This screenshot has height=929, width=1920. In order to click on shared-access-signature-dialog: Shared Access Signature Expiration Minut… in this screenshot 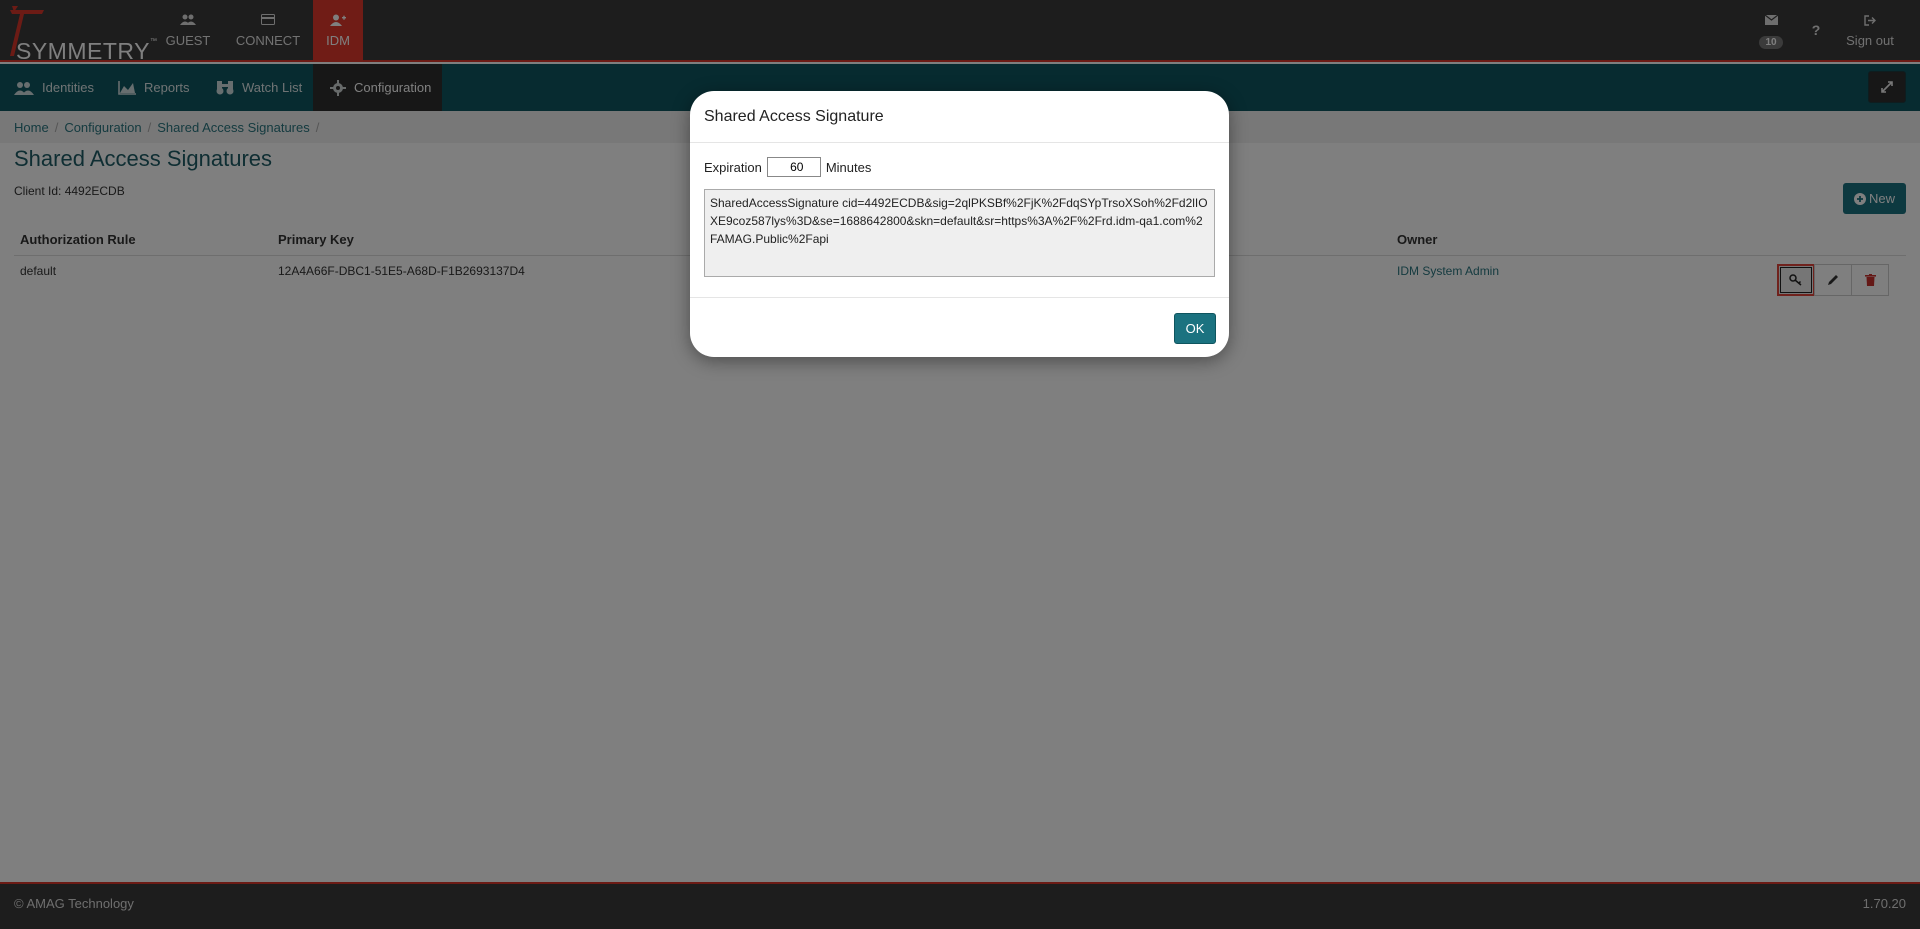, I will do `click(959, 224)`.